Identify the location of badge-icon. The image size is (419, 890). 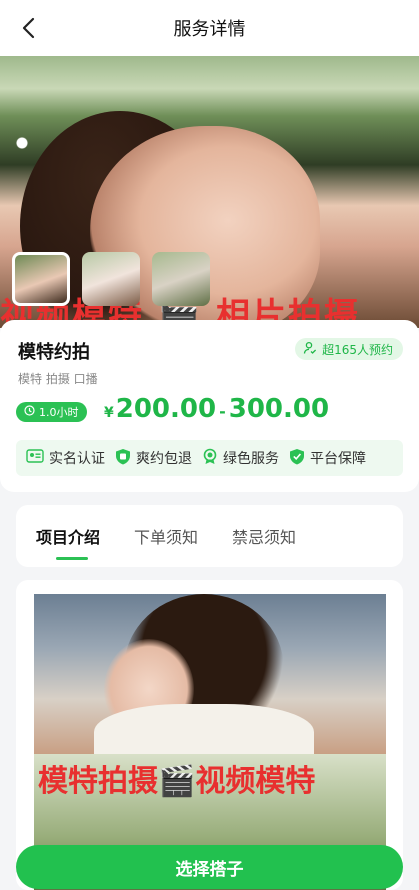
(210, 458).